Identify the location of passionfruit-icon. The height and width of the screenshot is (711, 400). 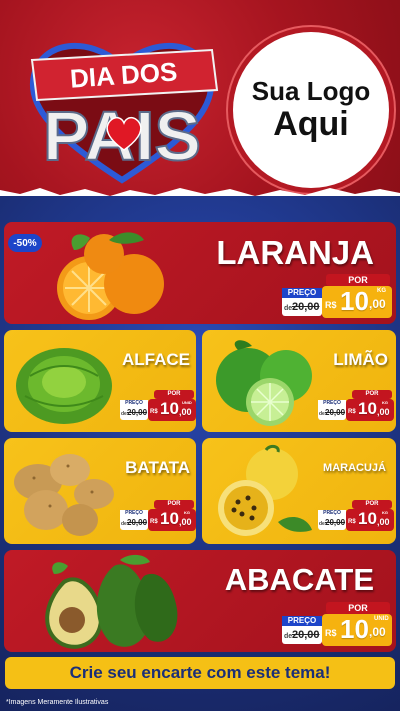
(265, 490).